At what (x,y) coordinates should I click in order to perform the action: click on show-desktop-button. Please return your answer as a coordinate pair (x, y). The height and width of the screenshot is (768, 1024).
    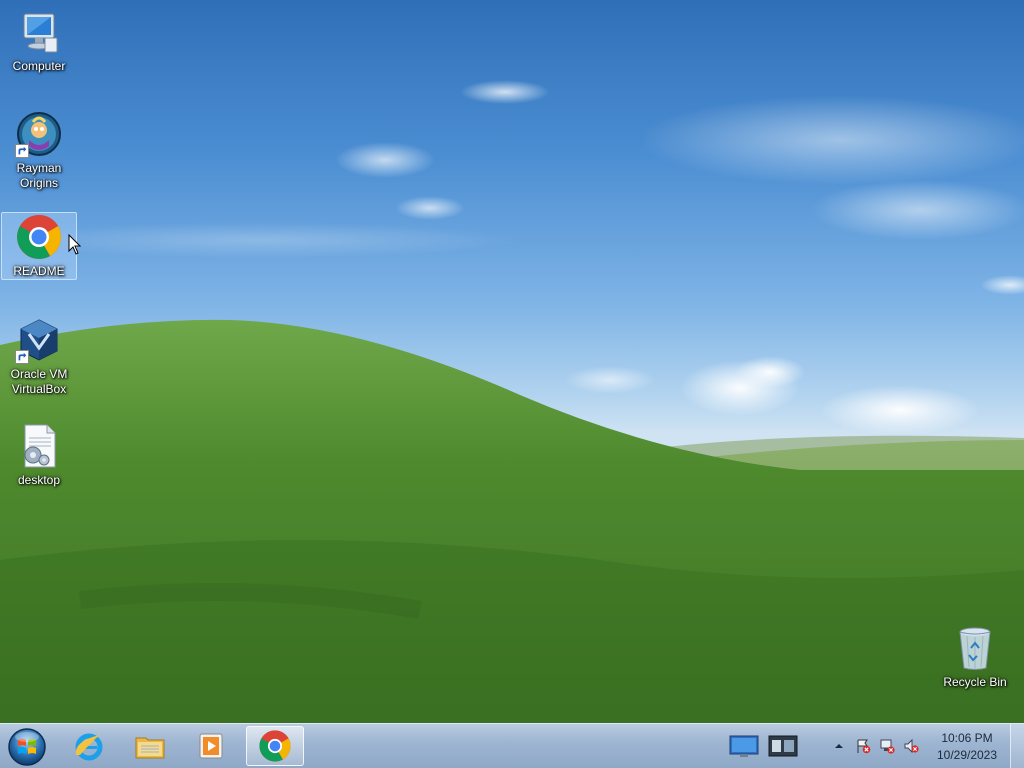
    Looking at the image, I should click on (1017, 746).